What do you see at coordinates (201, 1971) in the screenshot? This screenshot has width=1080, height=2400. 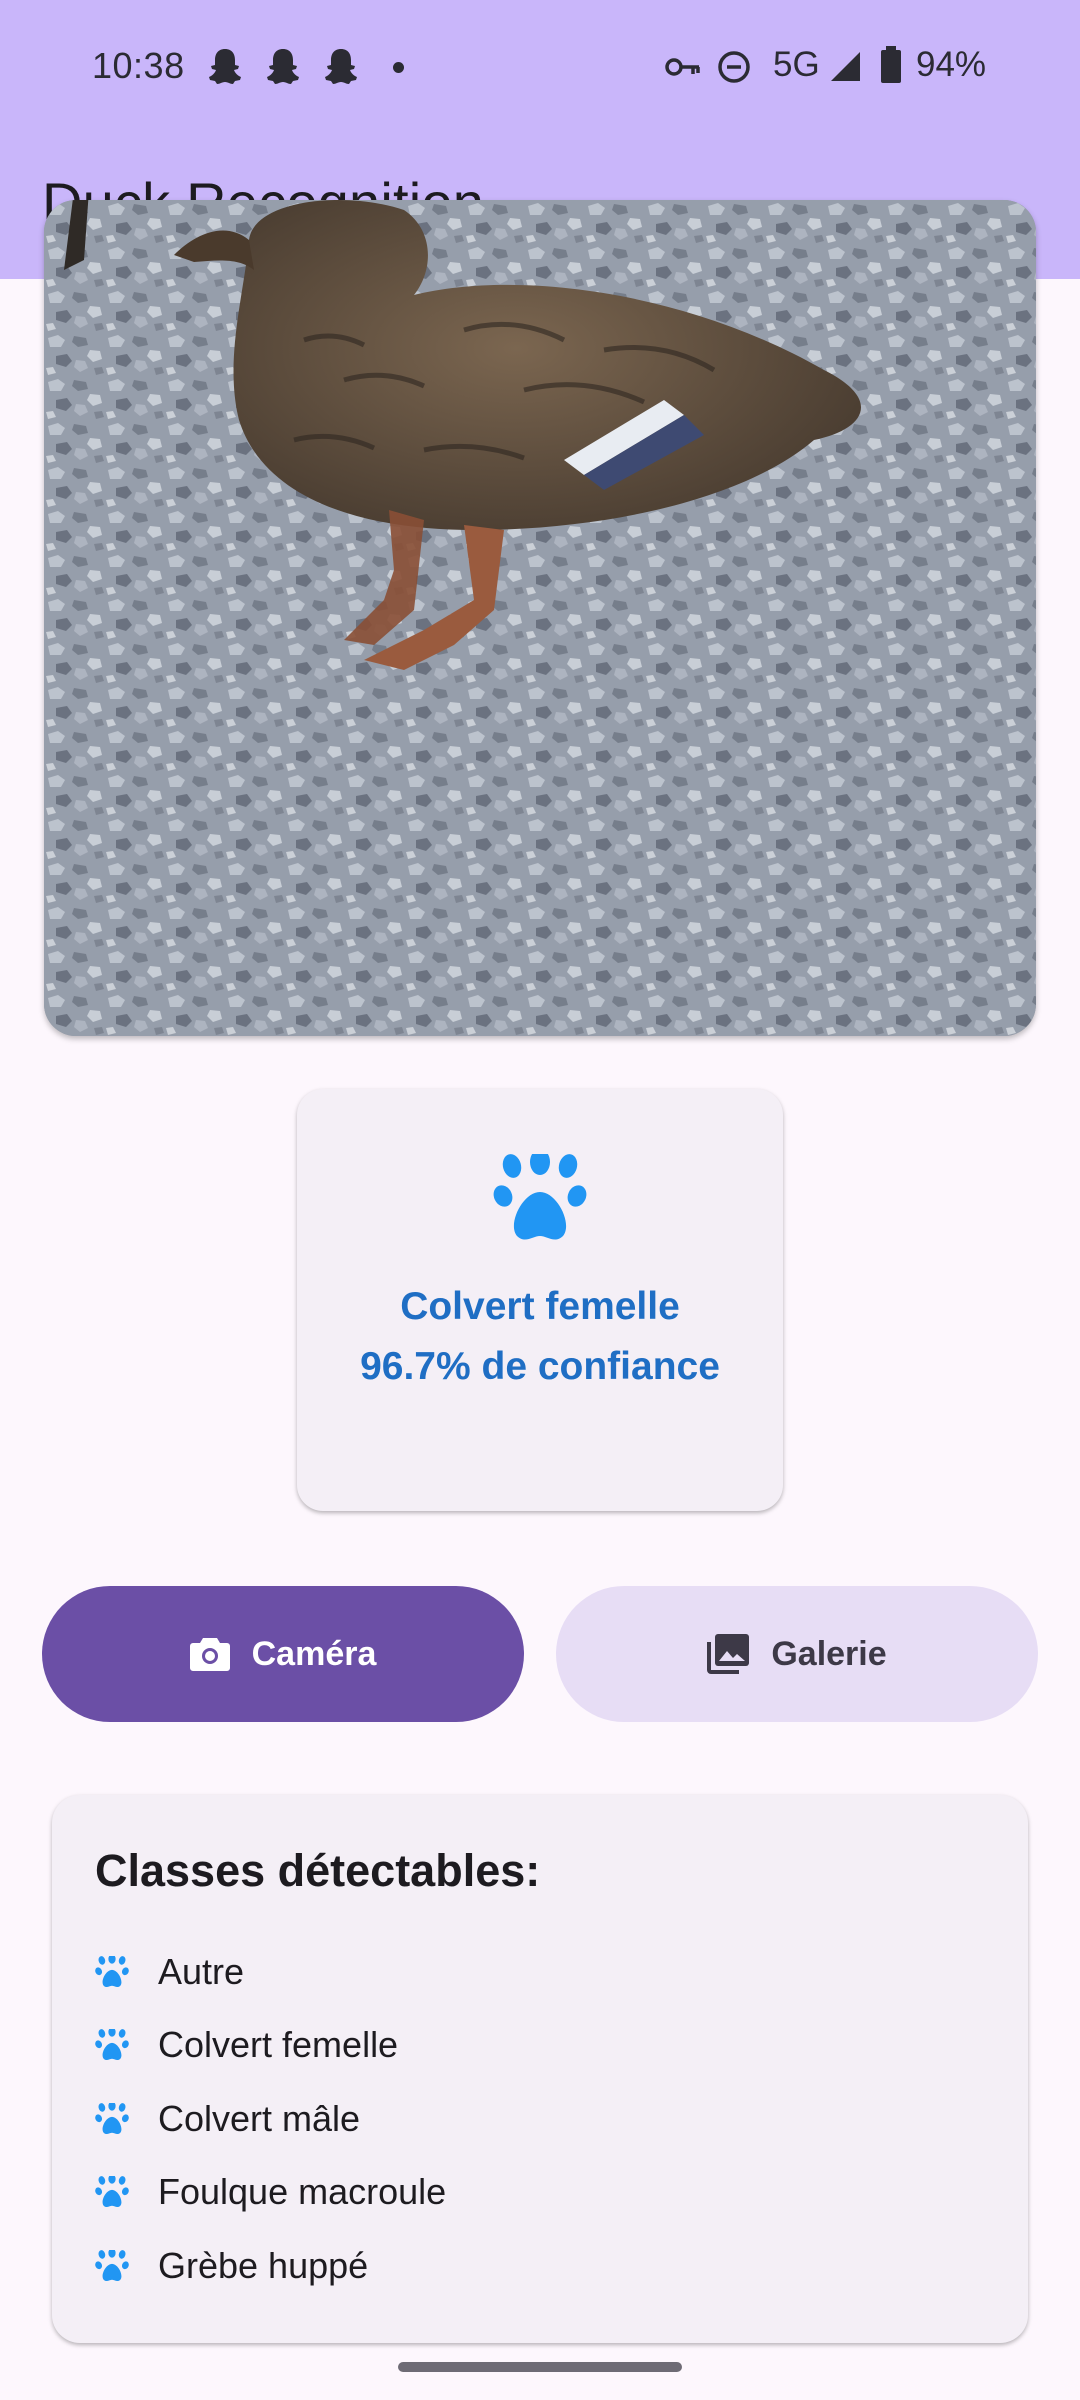 I see `class-label: Autre` at bounding box center [201, 1971].